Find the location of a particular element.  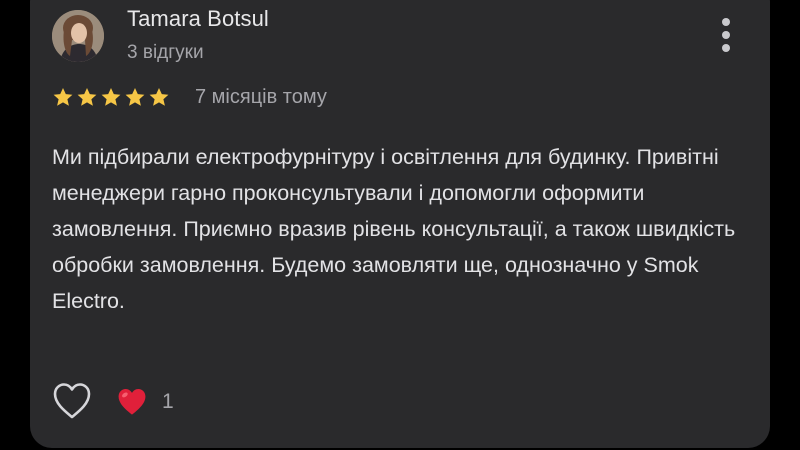

heart-reaction: 1 is located at coordinates (145, 402).